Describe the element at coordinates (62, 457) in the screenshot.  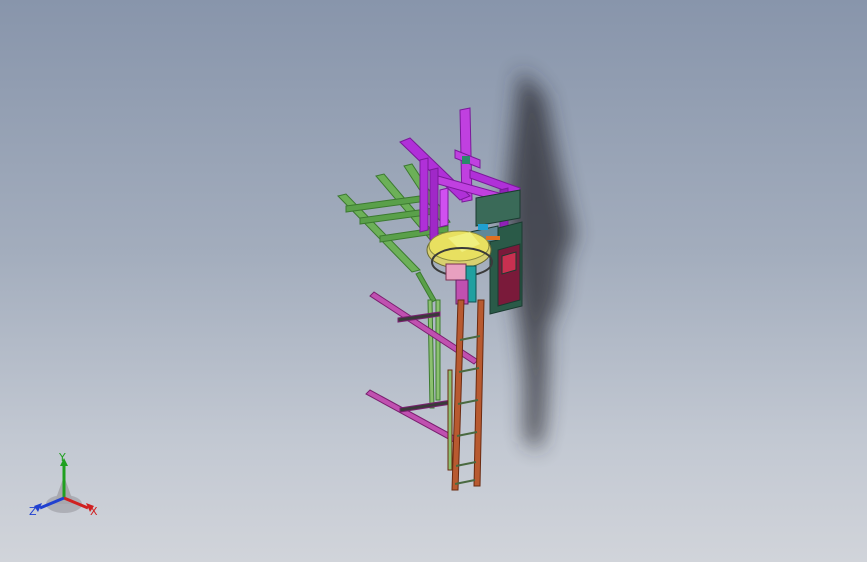
I see `y-axis-label: Y` at that location.